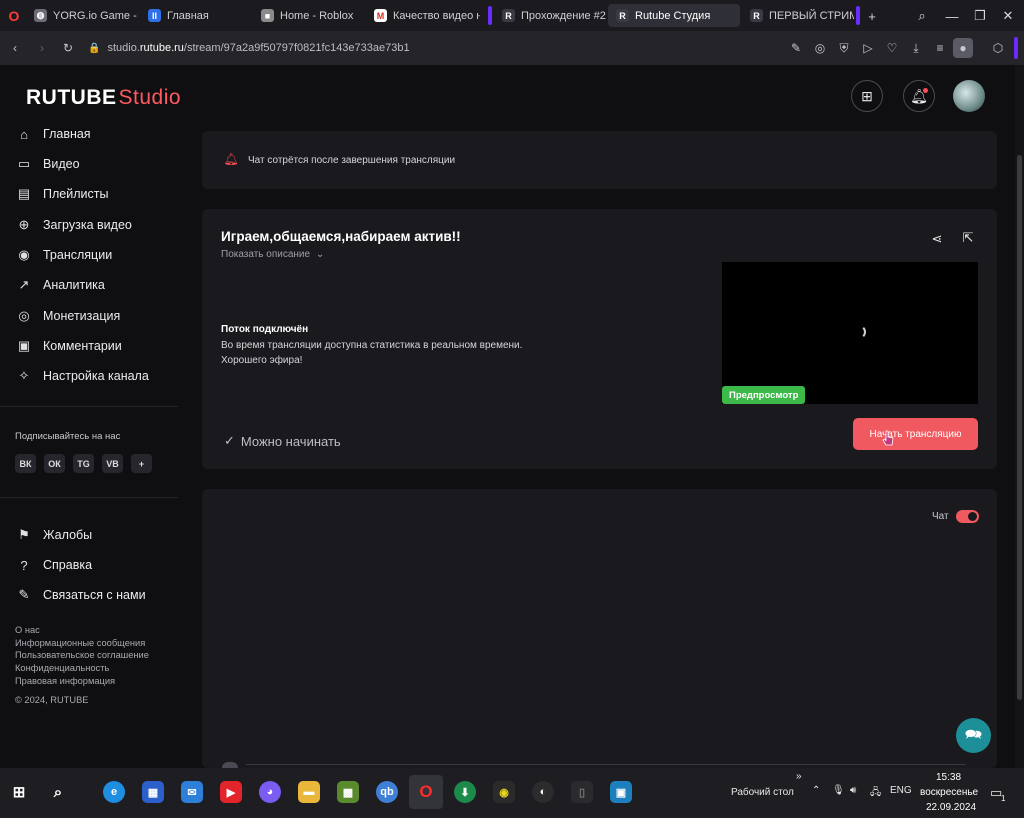 The height and width of the screenshot is (818, 1024). Describe the element at coordinates (868, 48) in the screenshot. I see `play-icon: ▷` at that location.